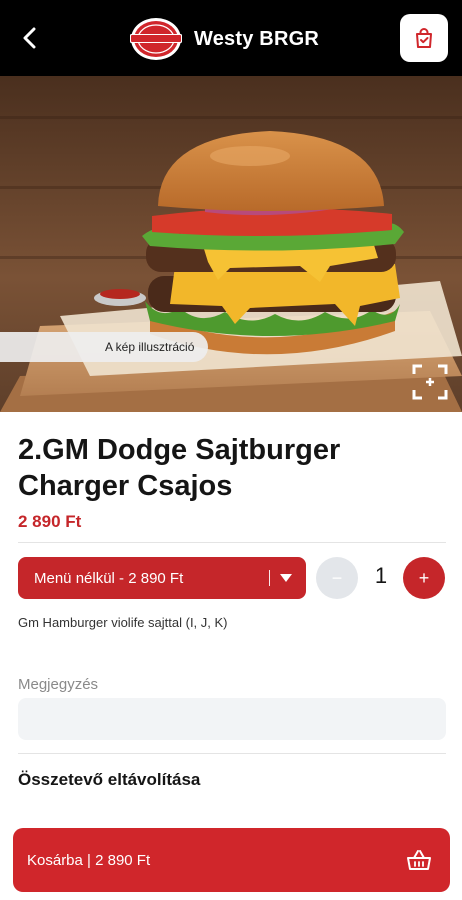 The width and height of the screenshot is (462, 900). I want to click on illustration-note-text: A kép illusztráció, so click(150, 347).